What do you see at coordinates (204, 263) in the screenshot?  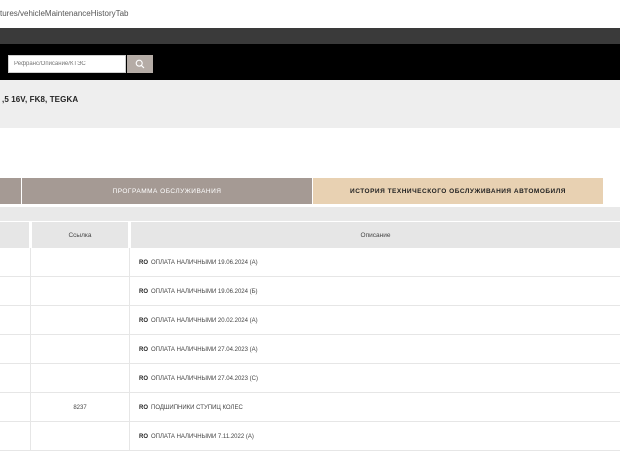 I see `row-description-link: ОПЛАТА НАЛИЧНЫМИ 19.06.2024 (А)` at bounding box center [204, 263].